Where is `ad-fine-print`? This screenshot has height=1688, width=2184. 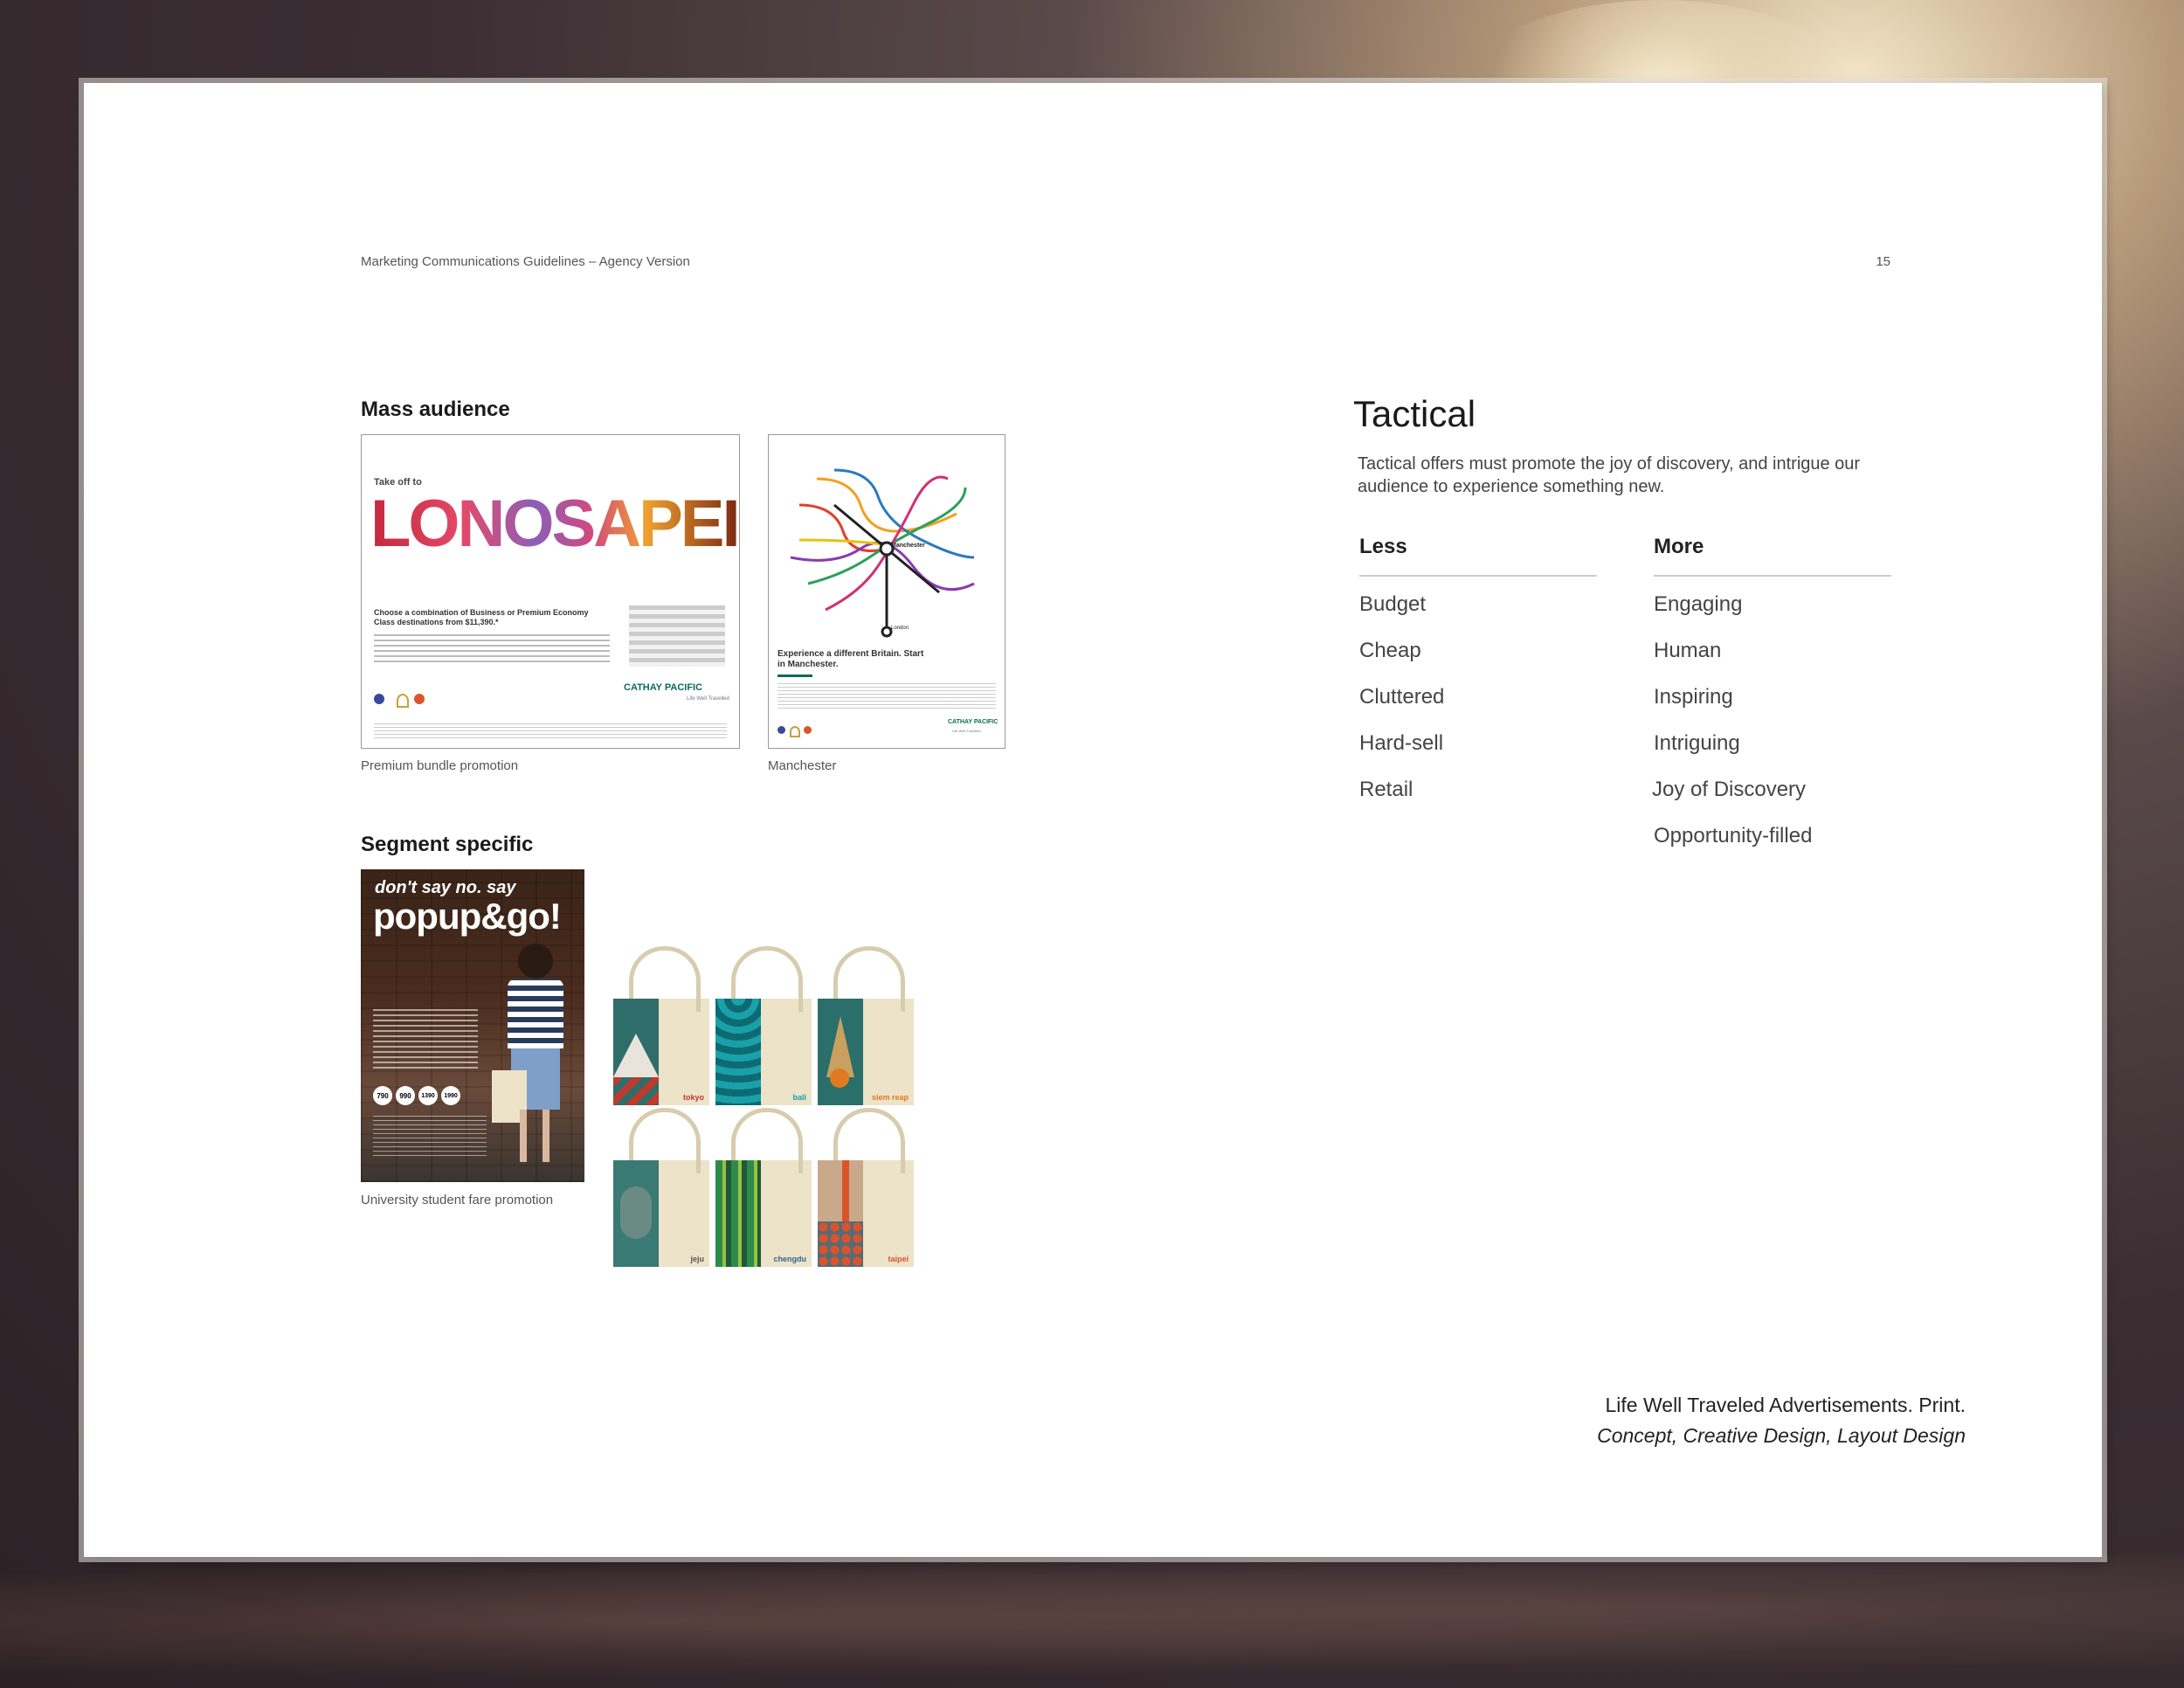 ad-fine-print is located at coordinates (550, 731).